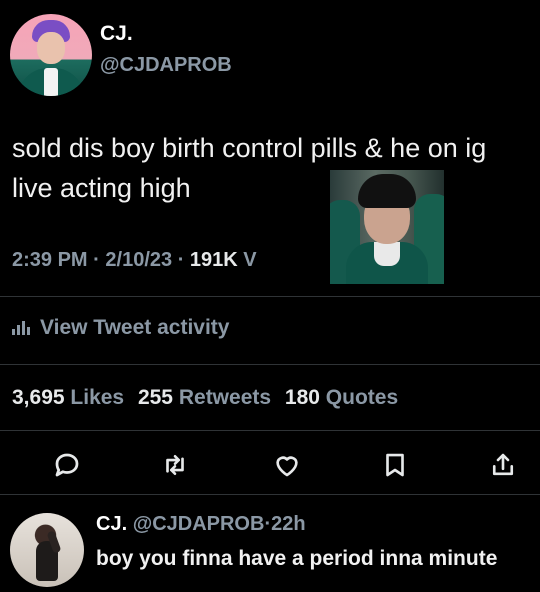 Image resolution: width=540 pixels, height=592 pixels. Describe the element at coordinates (503, 465) in the screenshot. I see `share-icon` at that location.